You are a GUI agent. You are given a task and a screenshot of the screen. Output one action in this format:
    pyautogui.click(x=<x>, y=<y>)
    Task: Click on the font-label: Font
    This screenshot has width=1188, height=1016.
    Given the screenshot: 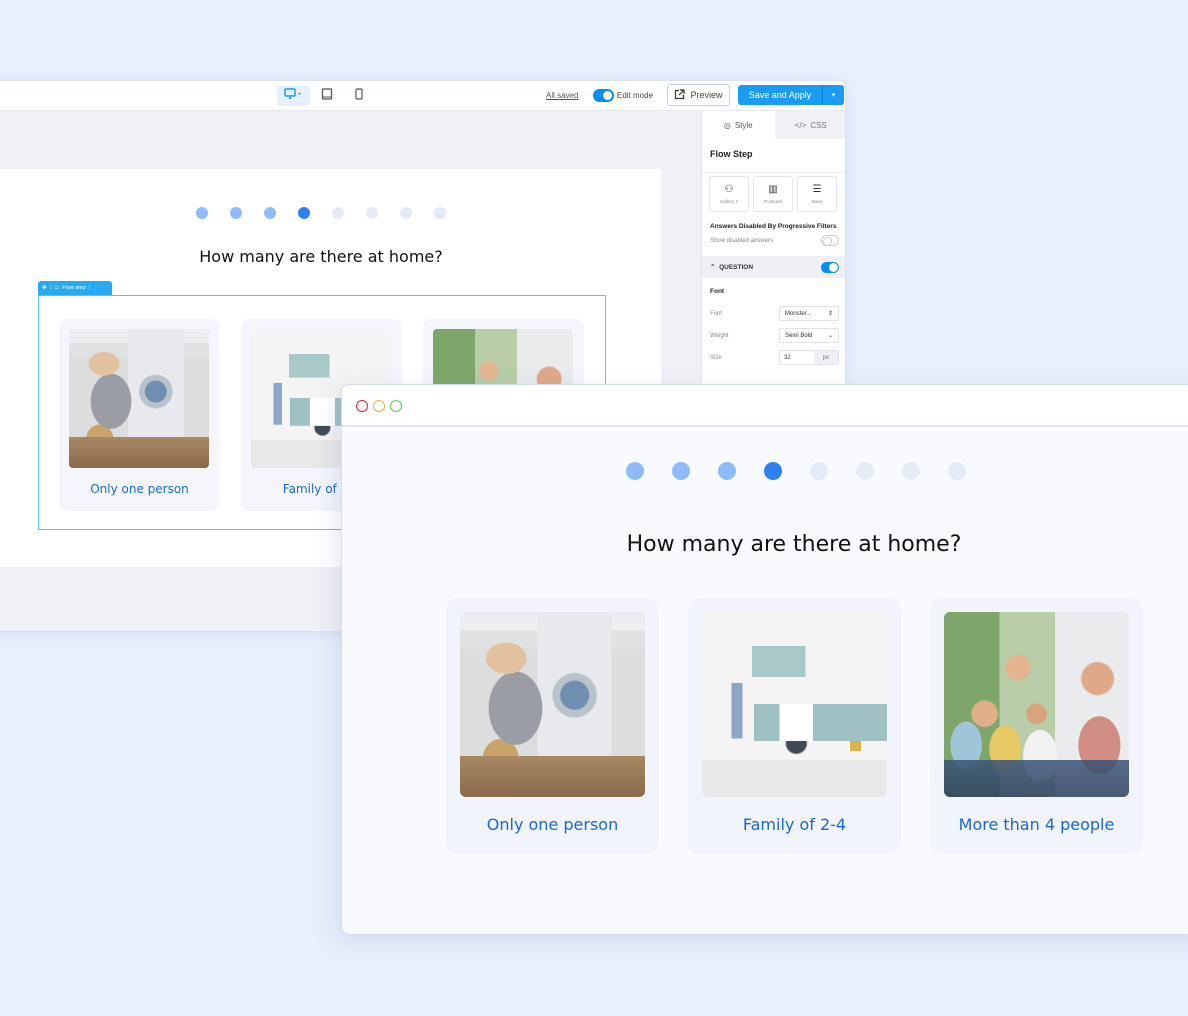 What is the action you would take?
    pyautogui.click(x=716, y=313)
    